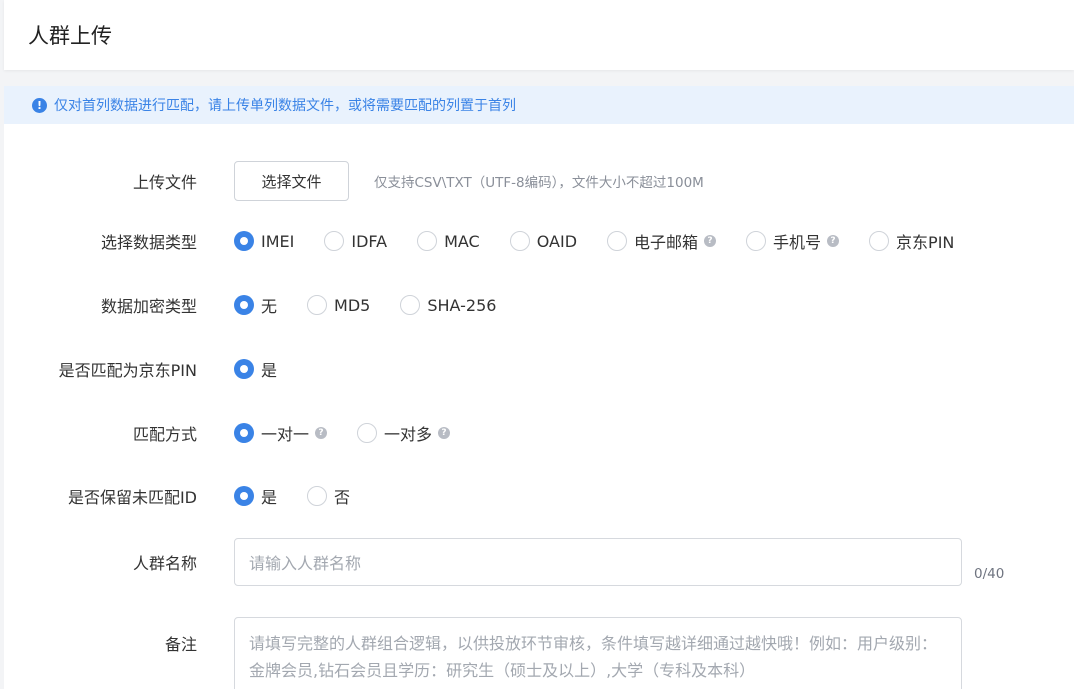 This screenshot has height=689, width=1074. I want to click on encrypt-type-label: 数据加密类型, so click(148, 306).